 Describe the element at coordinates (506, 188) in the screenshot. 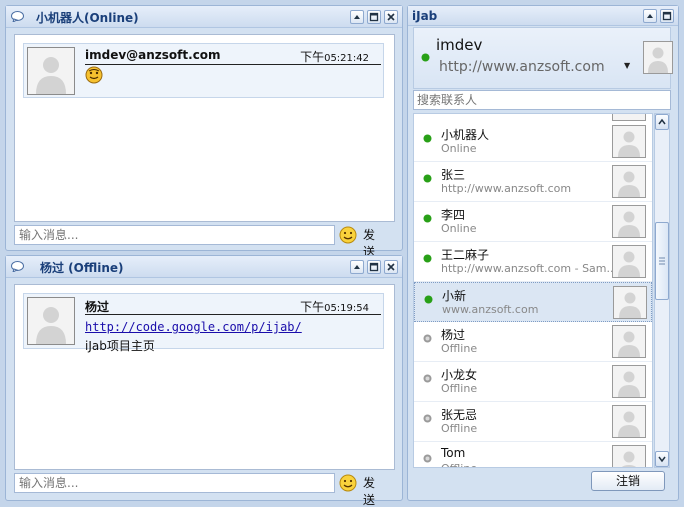

I see `contact-status: http://www.anzsoft.com` at that location.